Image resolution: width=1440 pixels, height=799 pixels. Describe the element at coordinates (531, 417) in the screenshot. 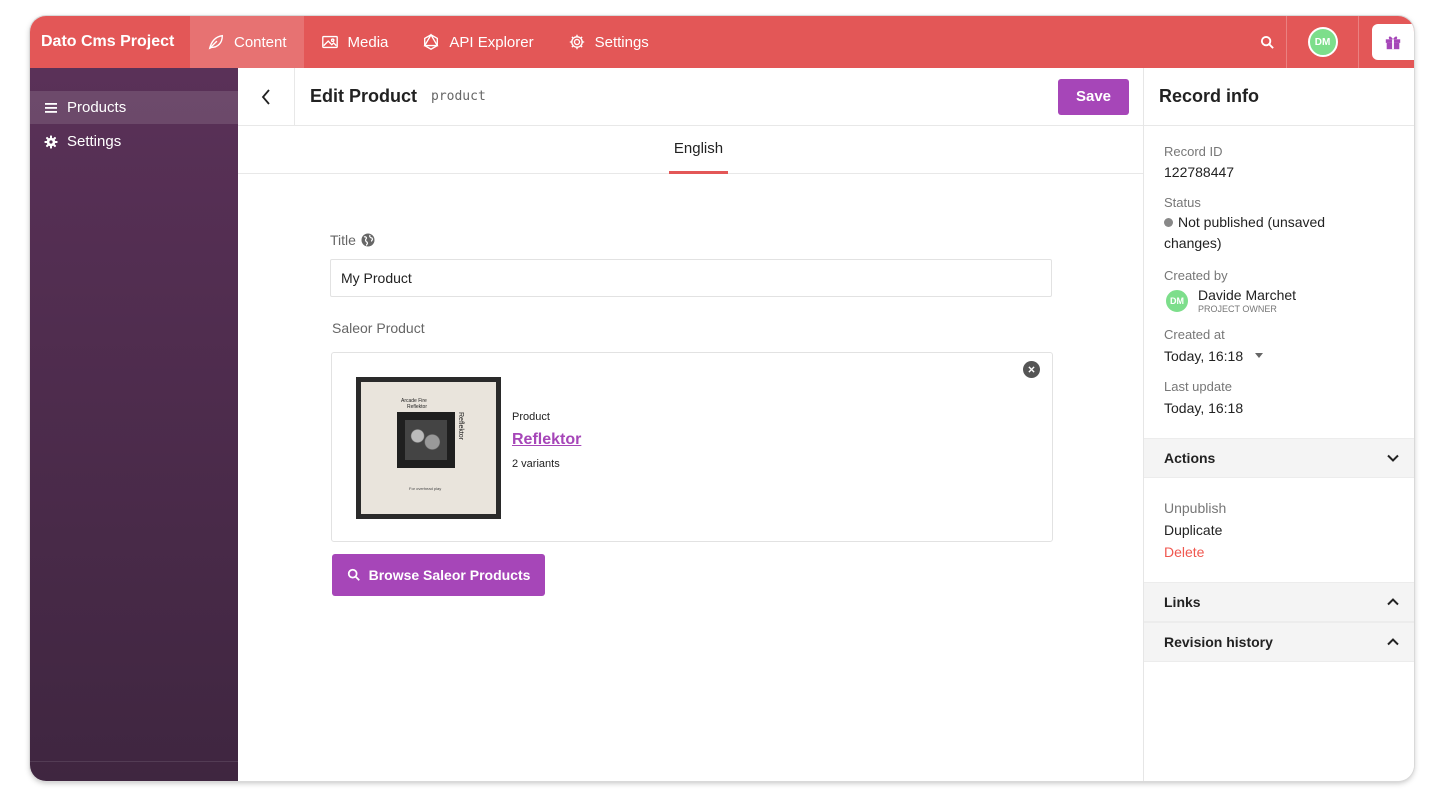

I see `product-kind: Product` at that location.